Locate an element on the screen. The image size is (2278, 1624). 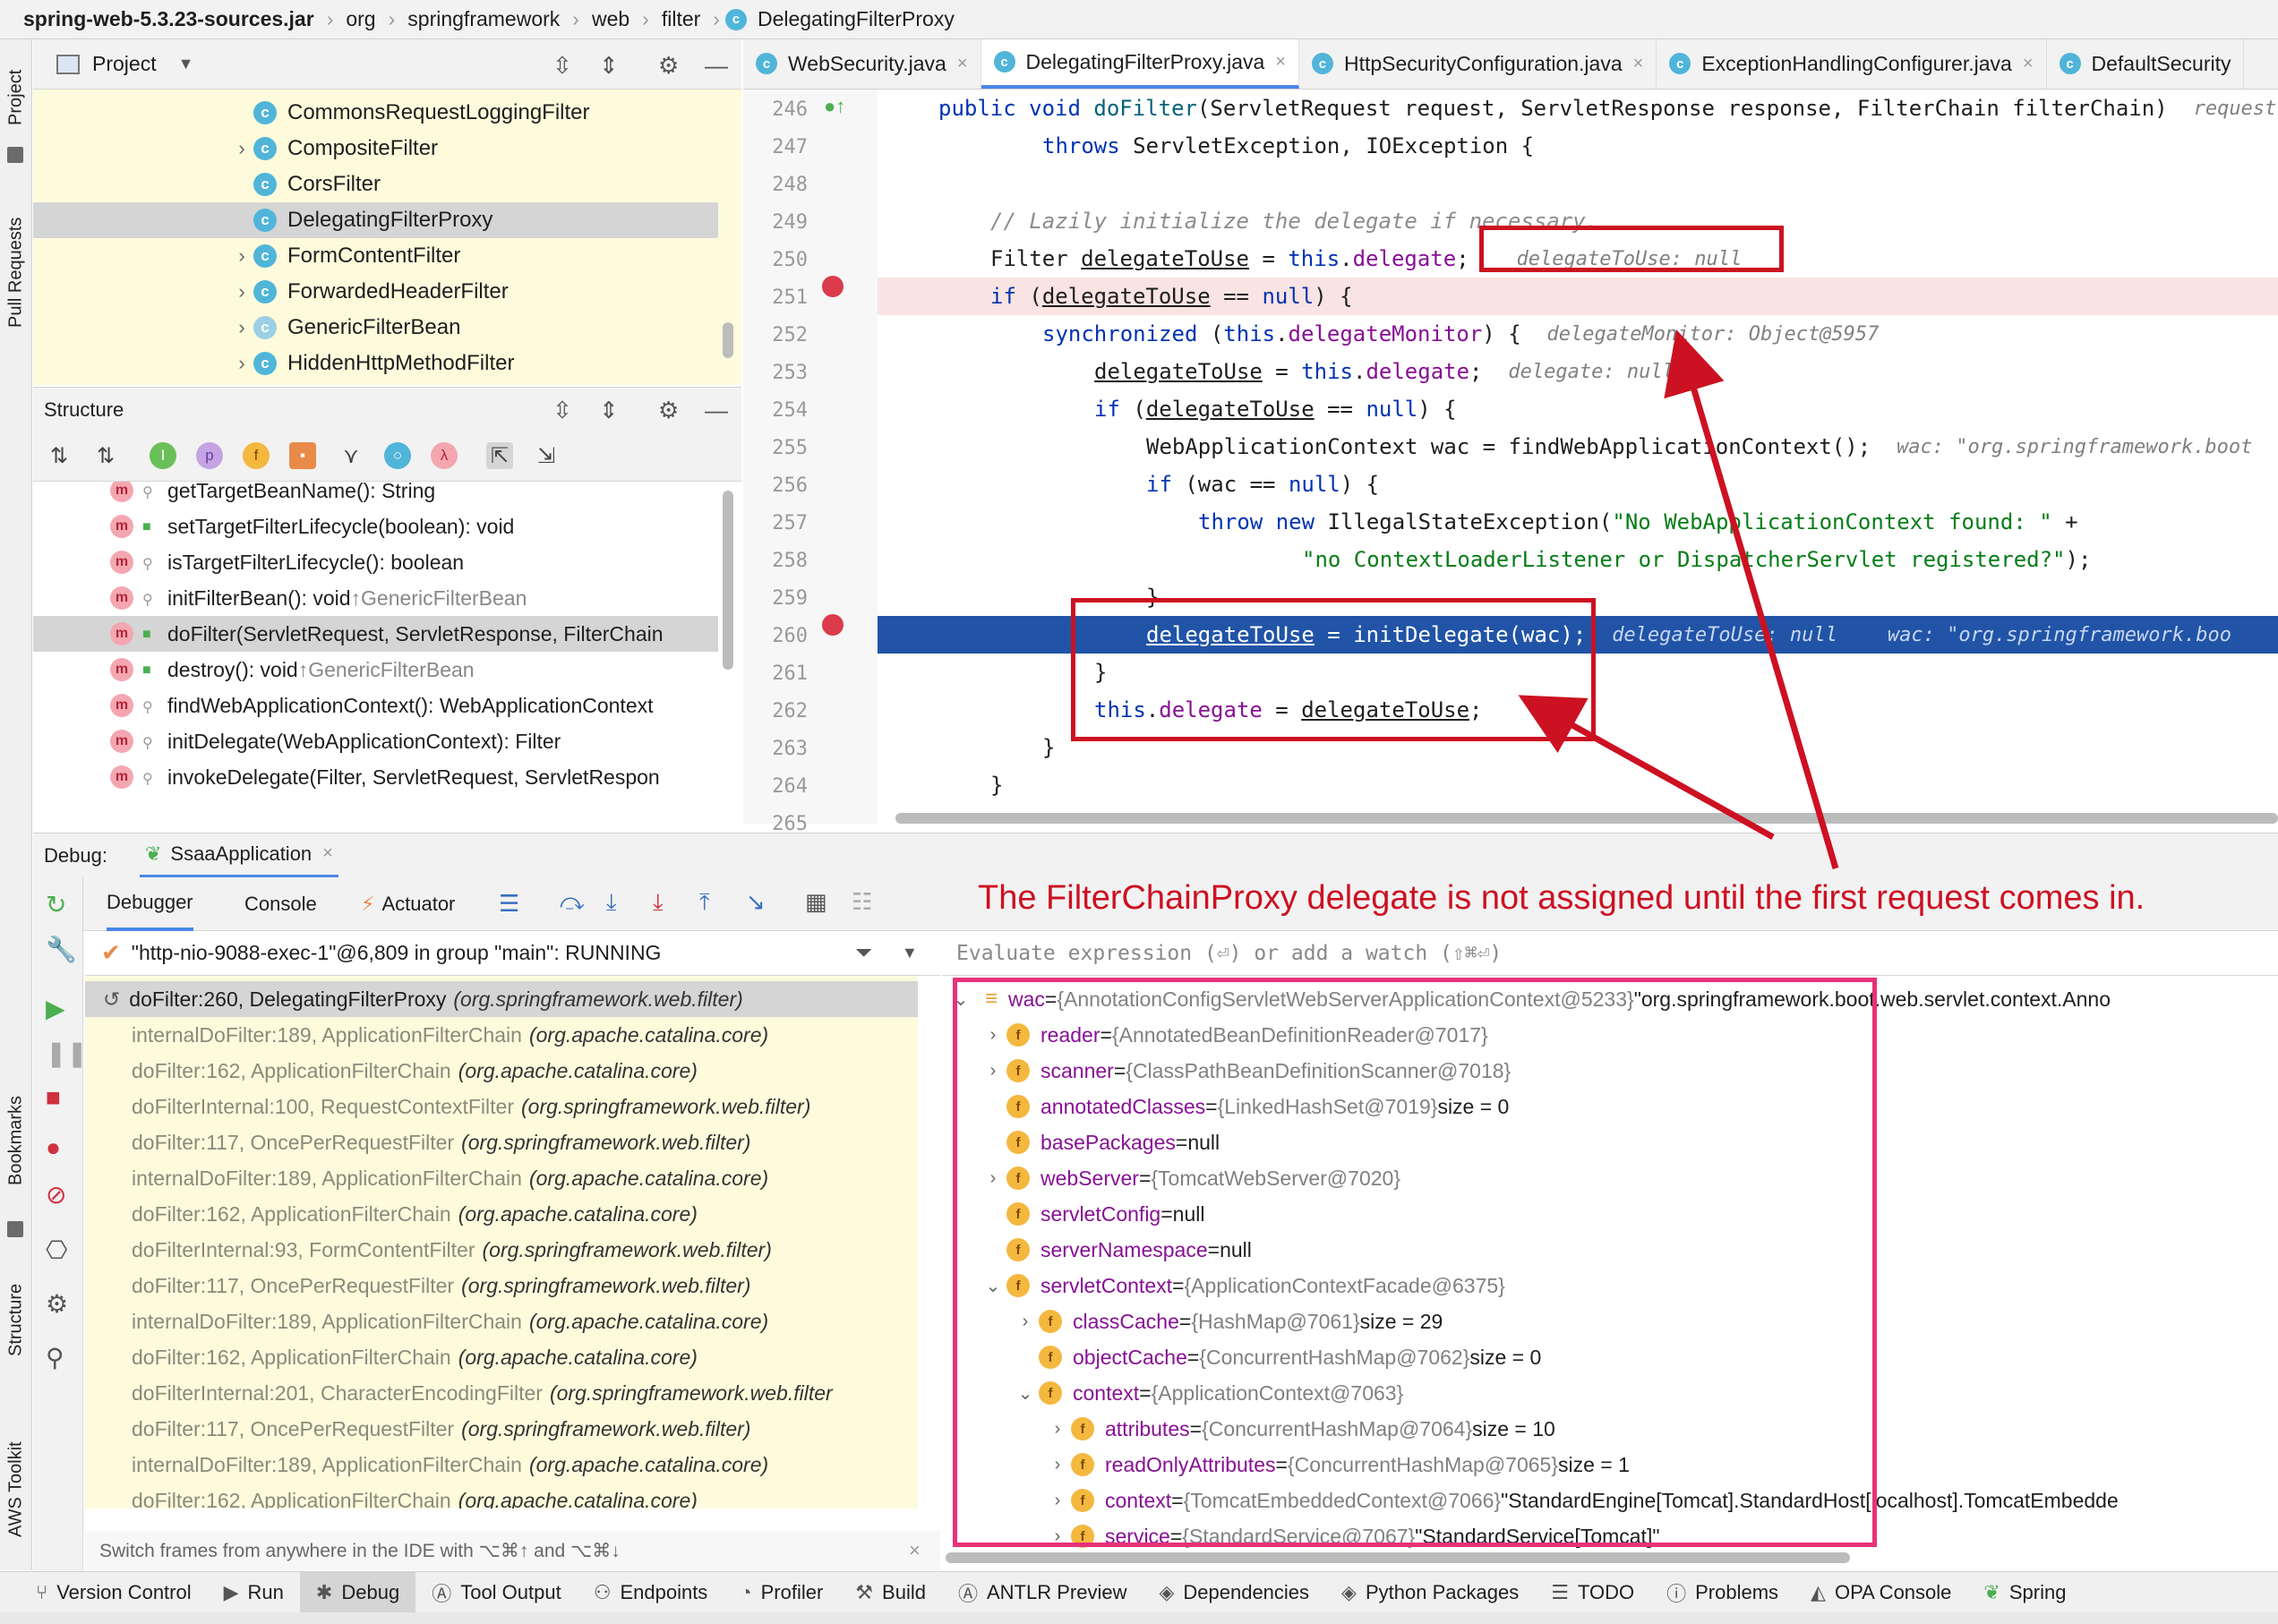
arrow-to-delegate-null is located at coordinates (1752, 599).